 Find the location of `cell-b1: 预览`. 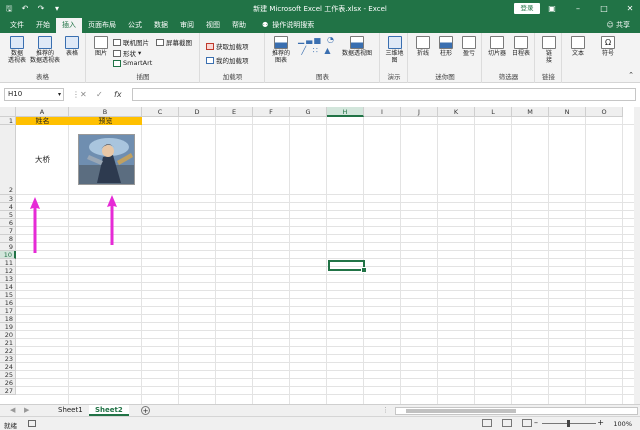

cell-b1: 预览 is located at coordinates (105, 121).